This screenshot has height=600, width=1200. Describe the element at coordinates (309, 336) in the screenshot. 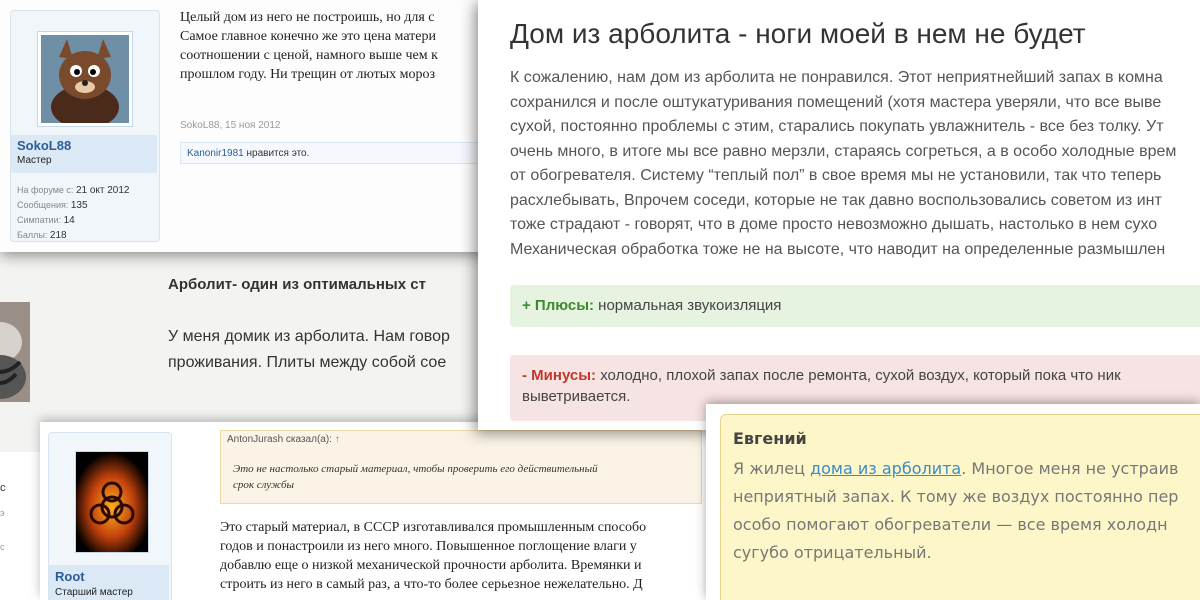

I see `post-line: У меня домик из арболита. Нам говор` at that location.